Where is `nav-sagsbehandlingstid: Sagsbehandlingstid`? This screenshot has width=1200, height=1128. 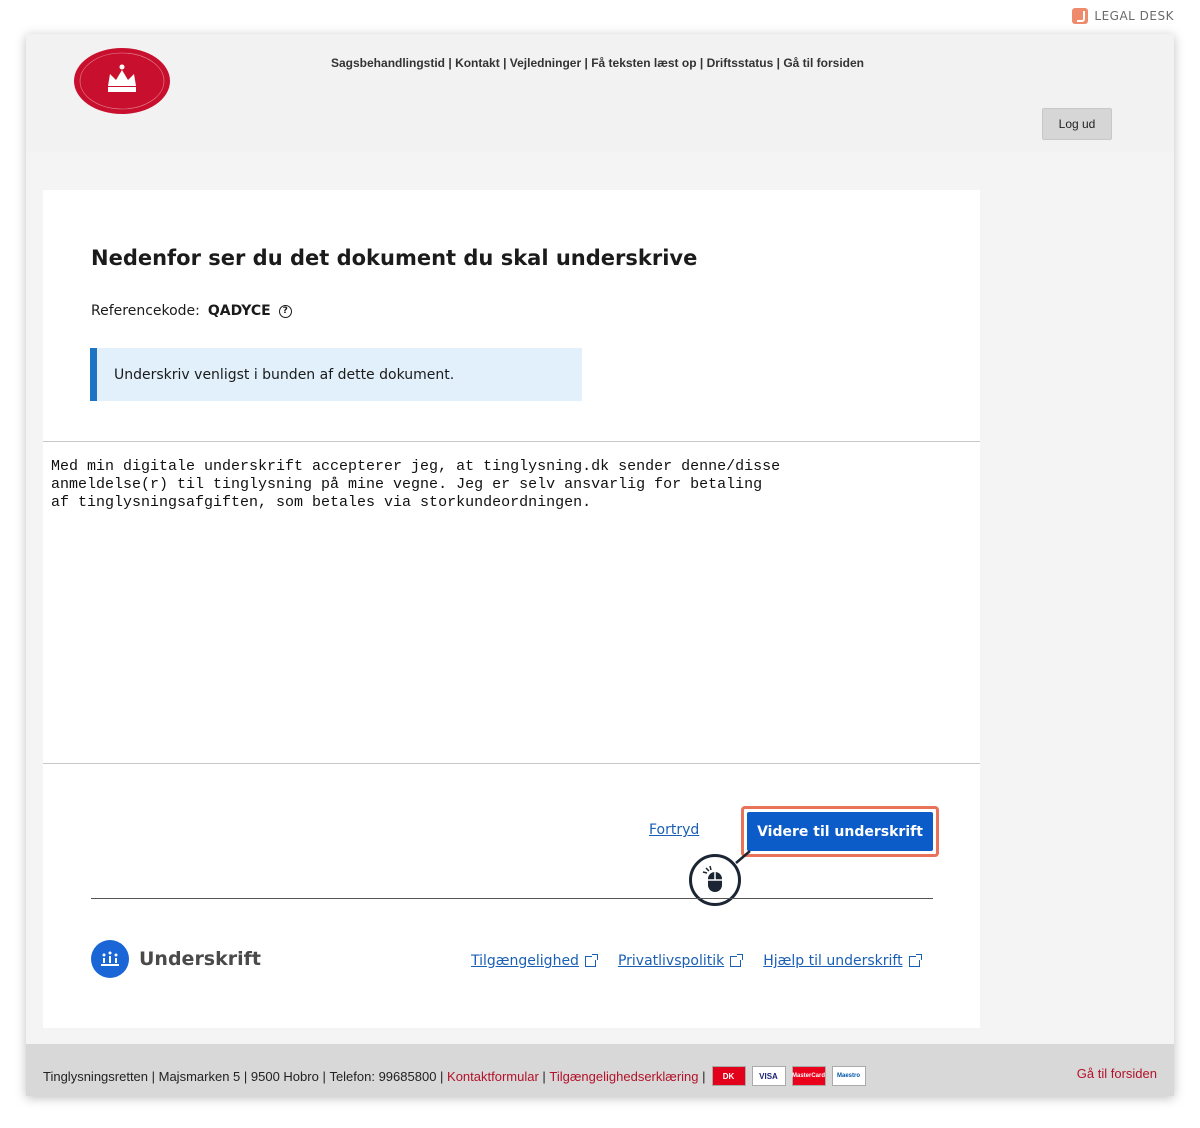
nav-sagsbehandlingstid: Sagsbehandlingstid is located at coordinates (388, 63).